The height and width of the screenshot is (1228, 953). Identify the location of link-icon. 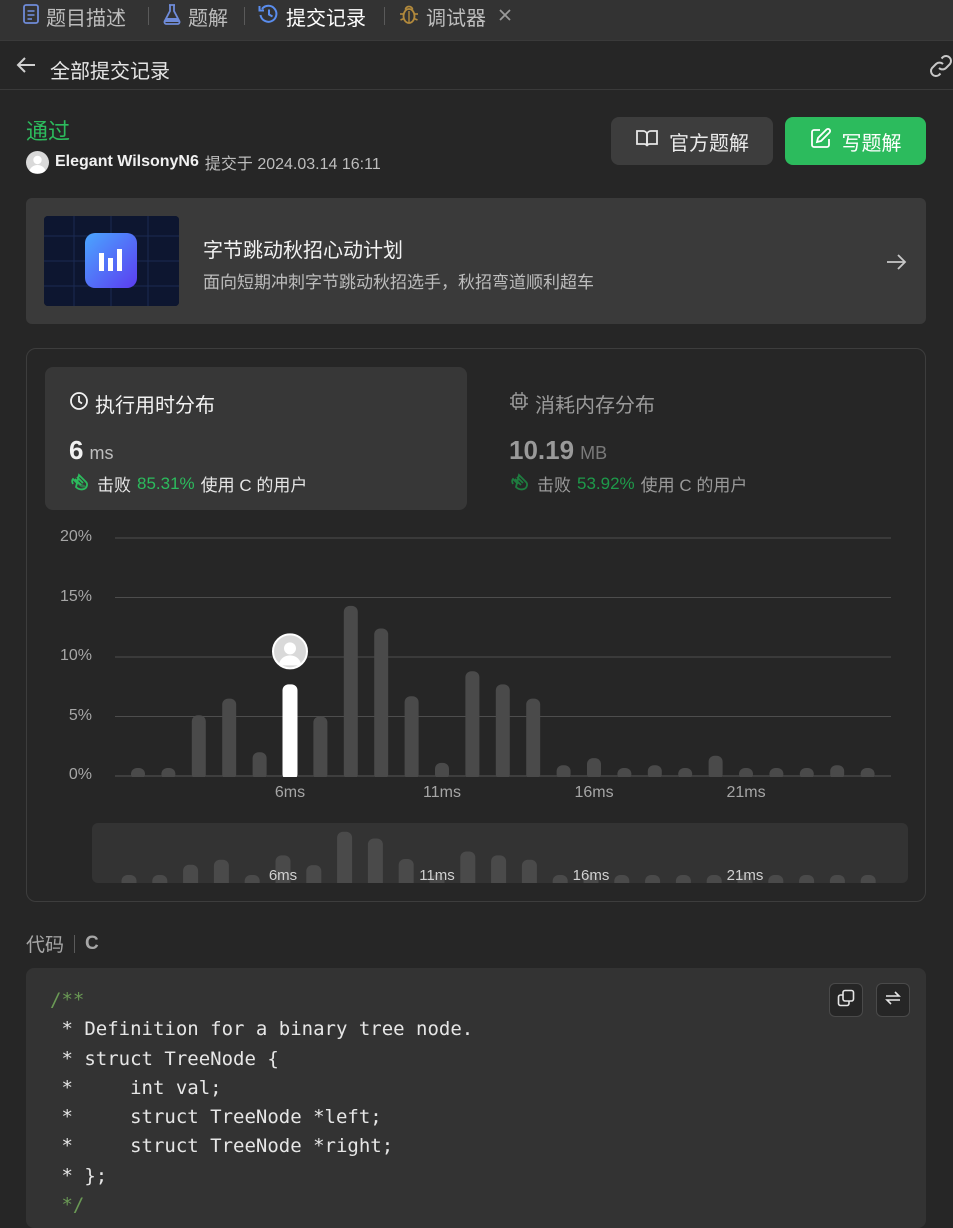
(940, 66).